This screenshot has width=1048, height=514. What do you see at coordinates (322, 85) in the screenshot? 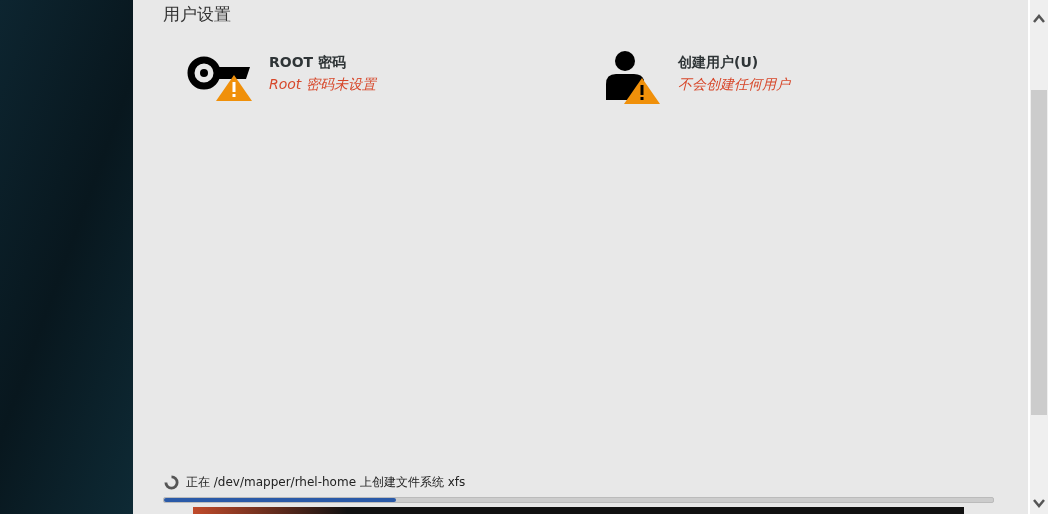
I see `spoke-status: Root 密码未设置` at bounding box center [322, 85].